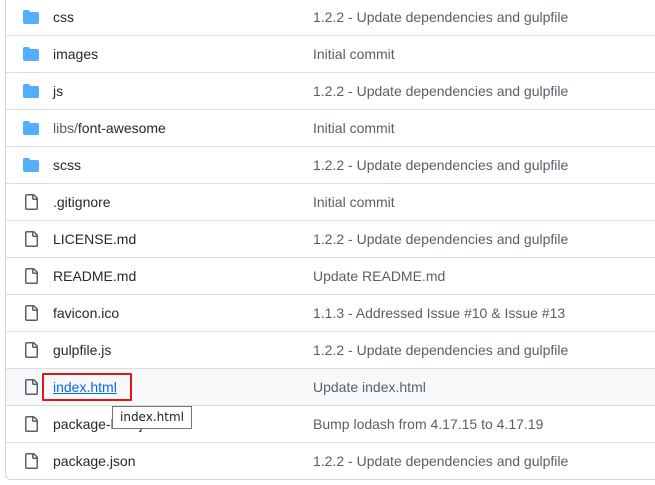  I want to click on file-name-link: LICENSE.md, so click(94, 239).